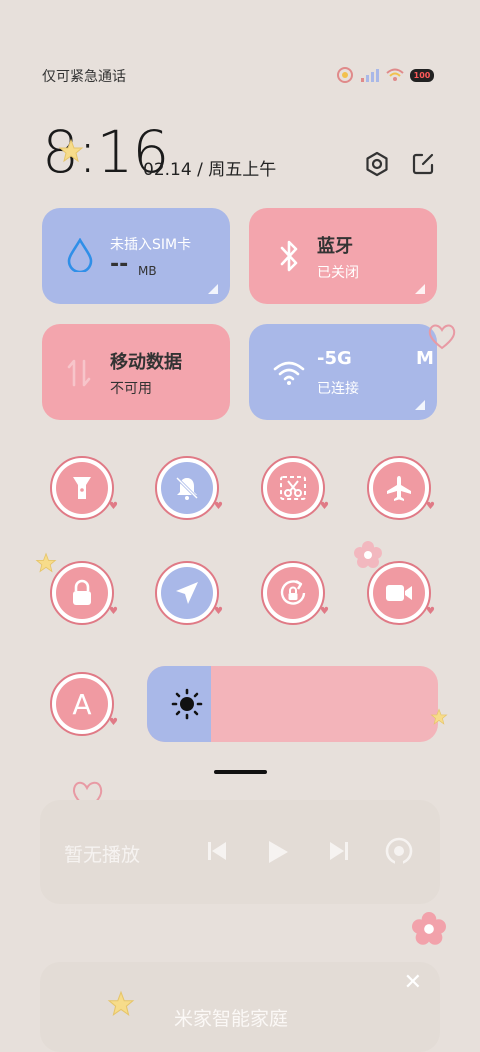 The image size is (480, 1052). What do you see at coordinates (151, 245) in the screenshot?
I see `data-usage-title: 未插入SIM卡` at bounding box center [151, 245].